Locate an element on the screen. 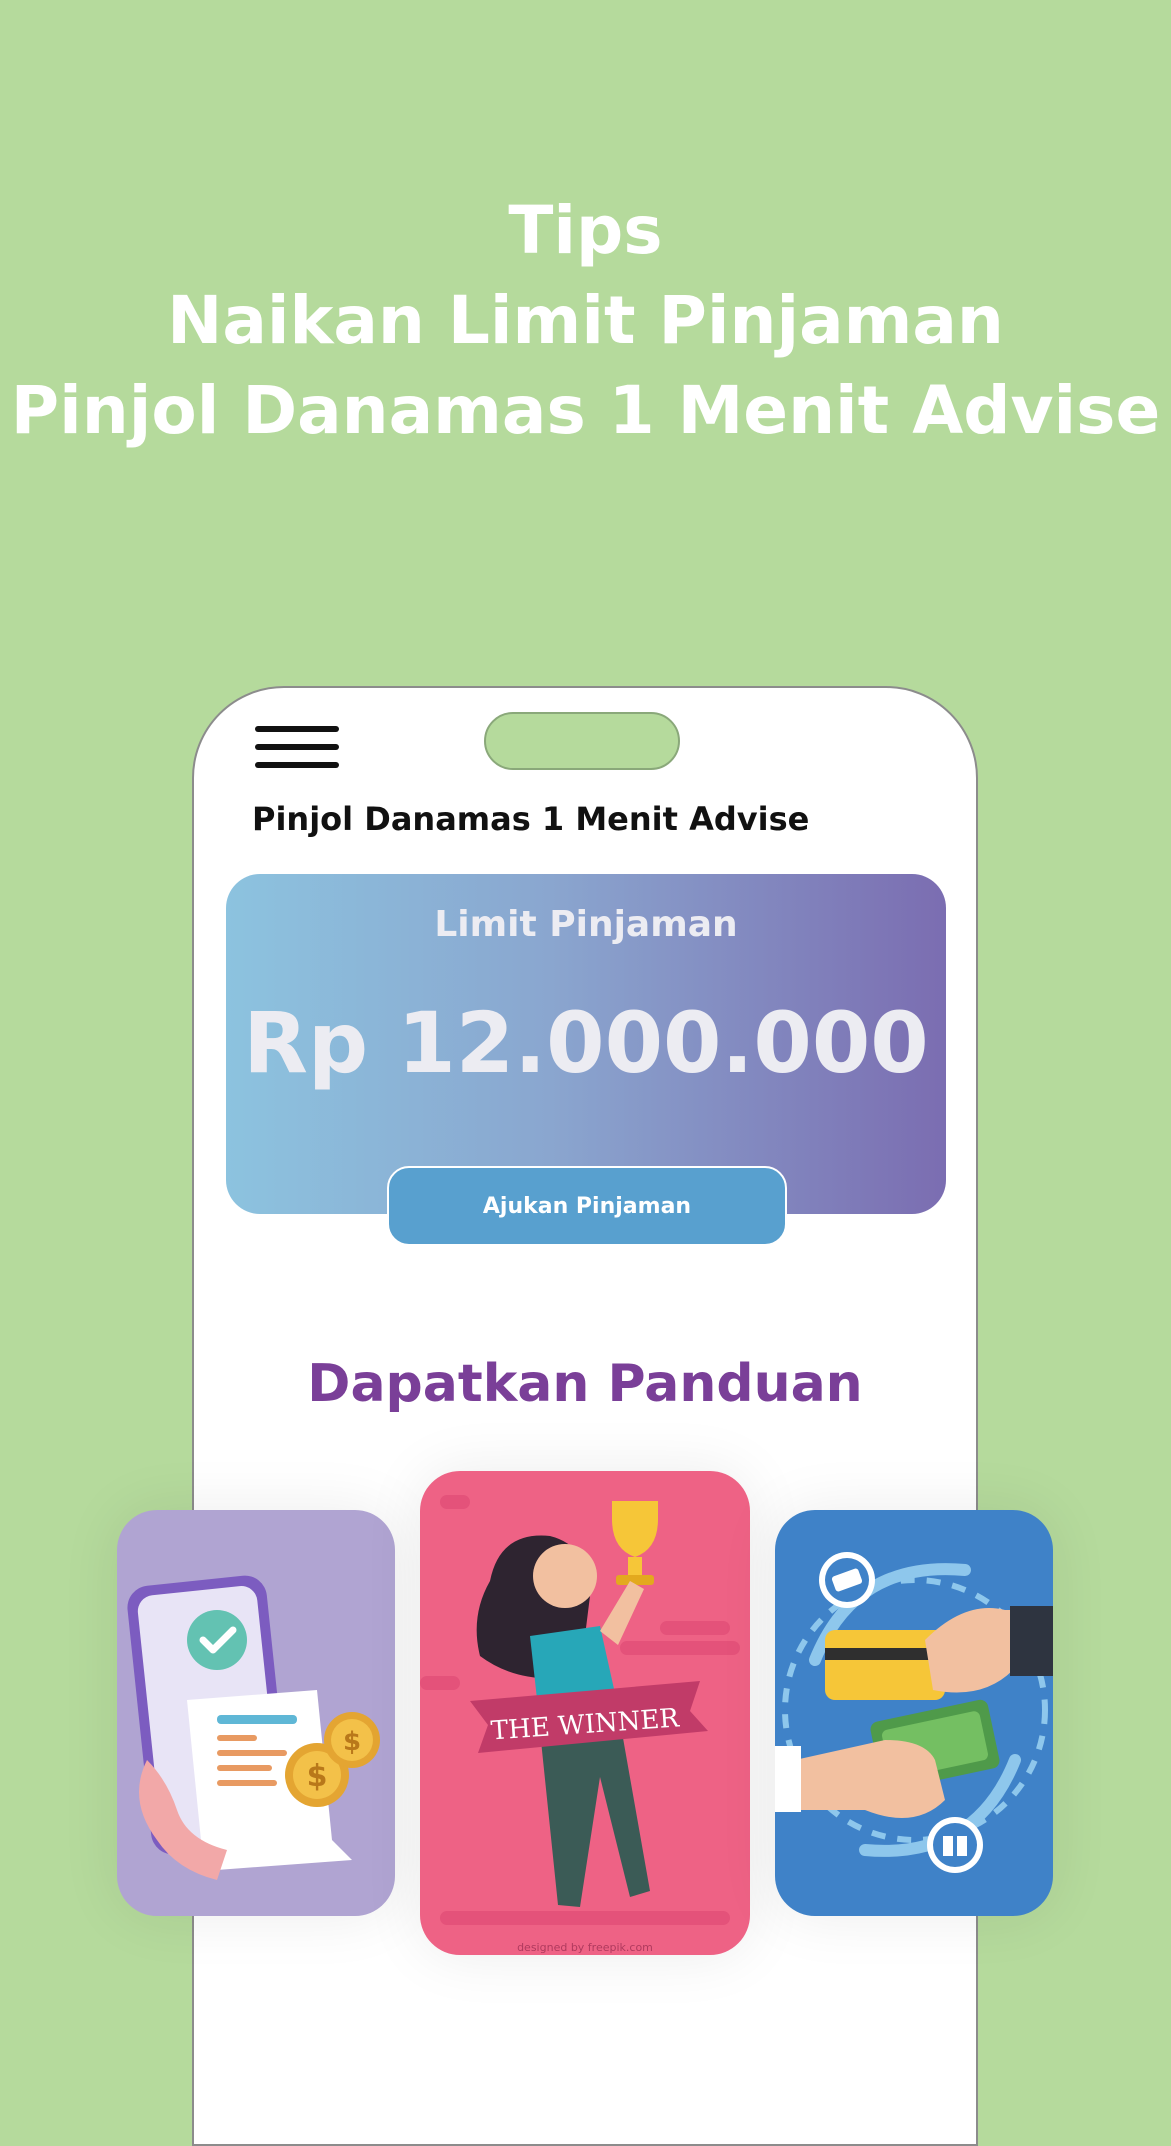 This screenshot has height=2146, width=1171. trophy-icon is located at coordinates (635, 1543).